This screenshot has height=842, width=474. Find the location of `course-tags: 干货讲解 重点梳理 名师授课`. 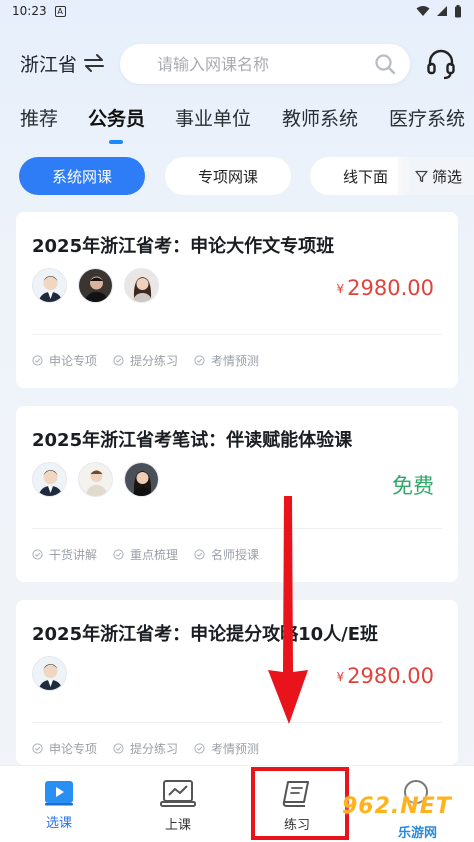

course-tags: 干货讲解 重点梳理 名师授课 is located at coordinates (145, 554).